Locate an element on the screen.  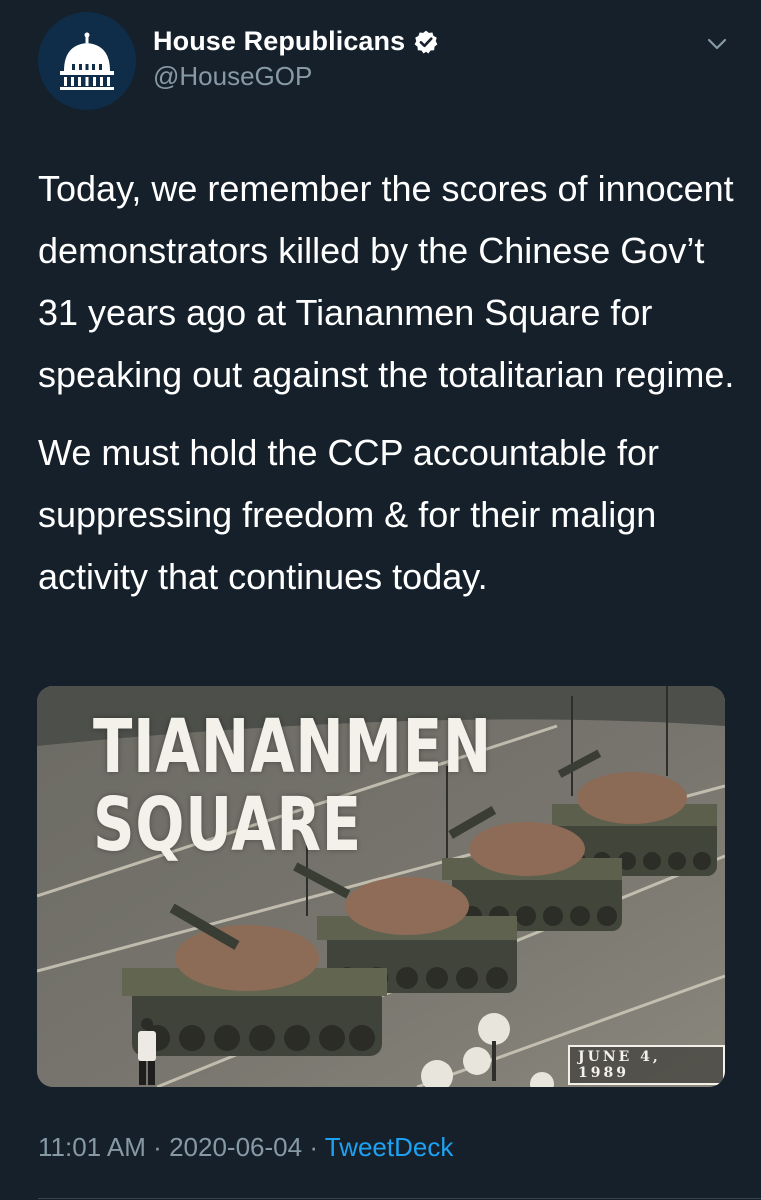
tweet-source-link: TweetDeck is located at coordinates (389, 1147).